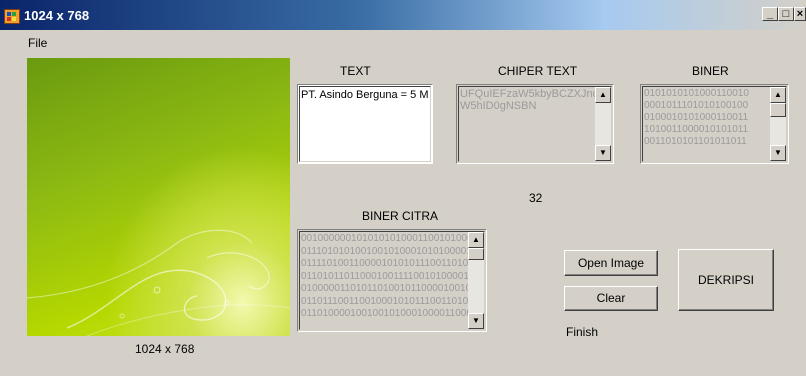  I want to click on image-size-label: 1024 x 768, so click(165, 349).